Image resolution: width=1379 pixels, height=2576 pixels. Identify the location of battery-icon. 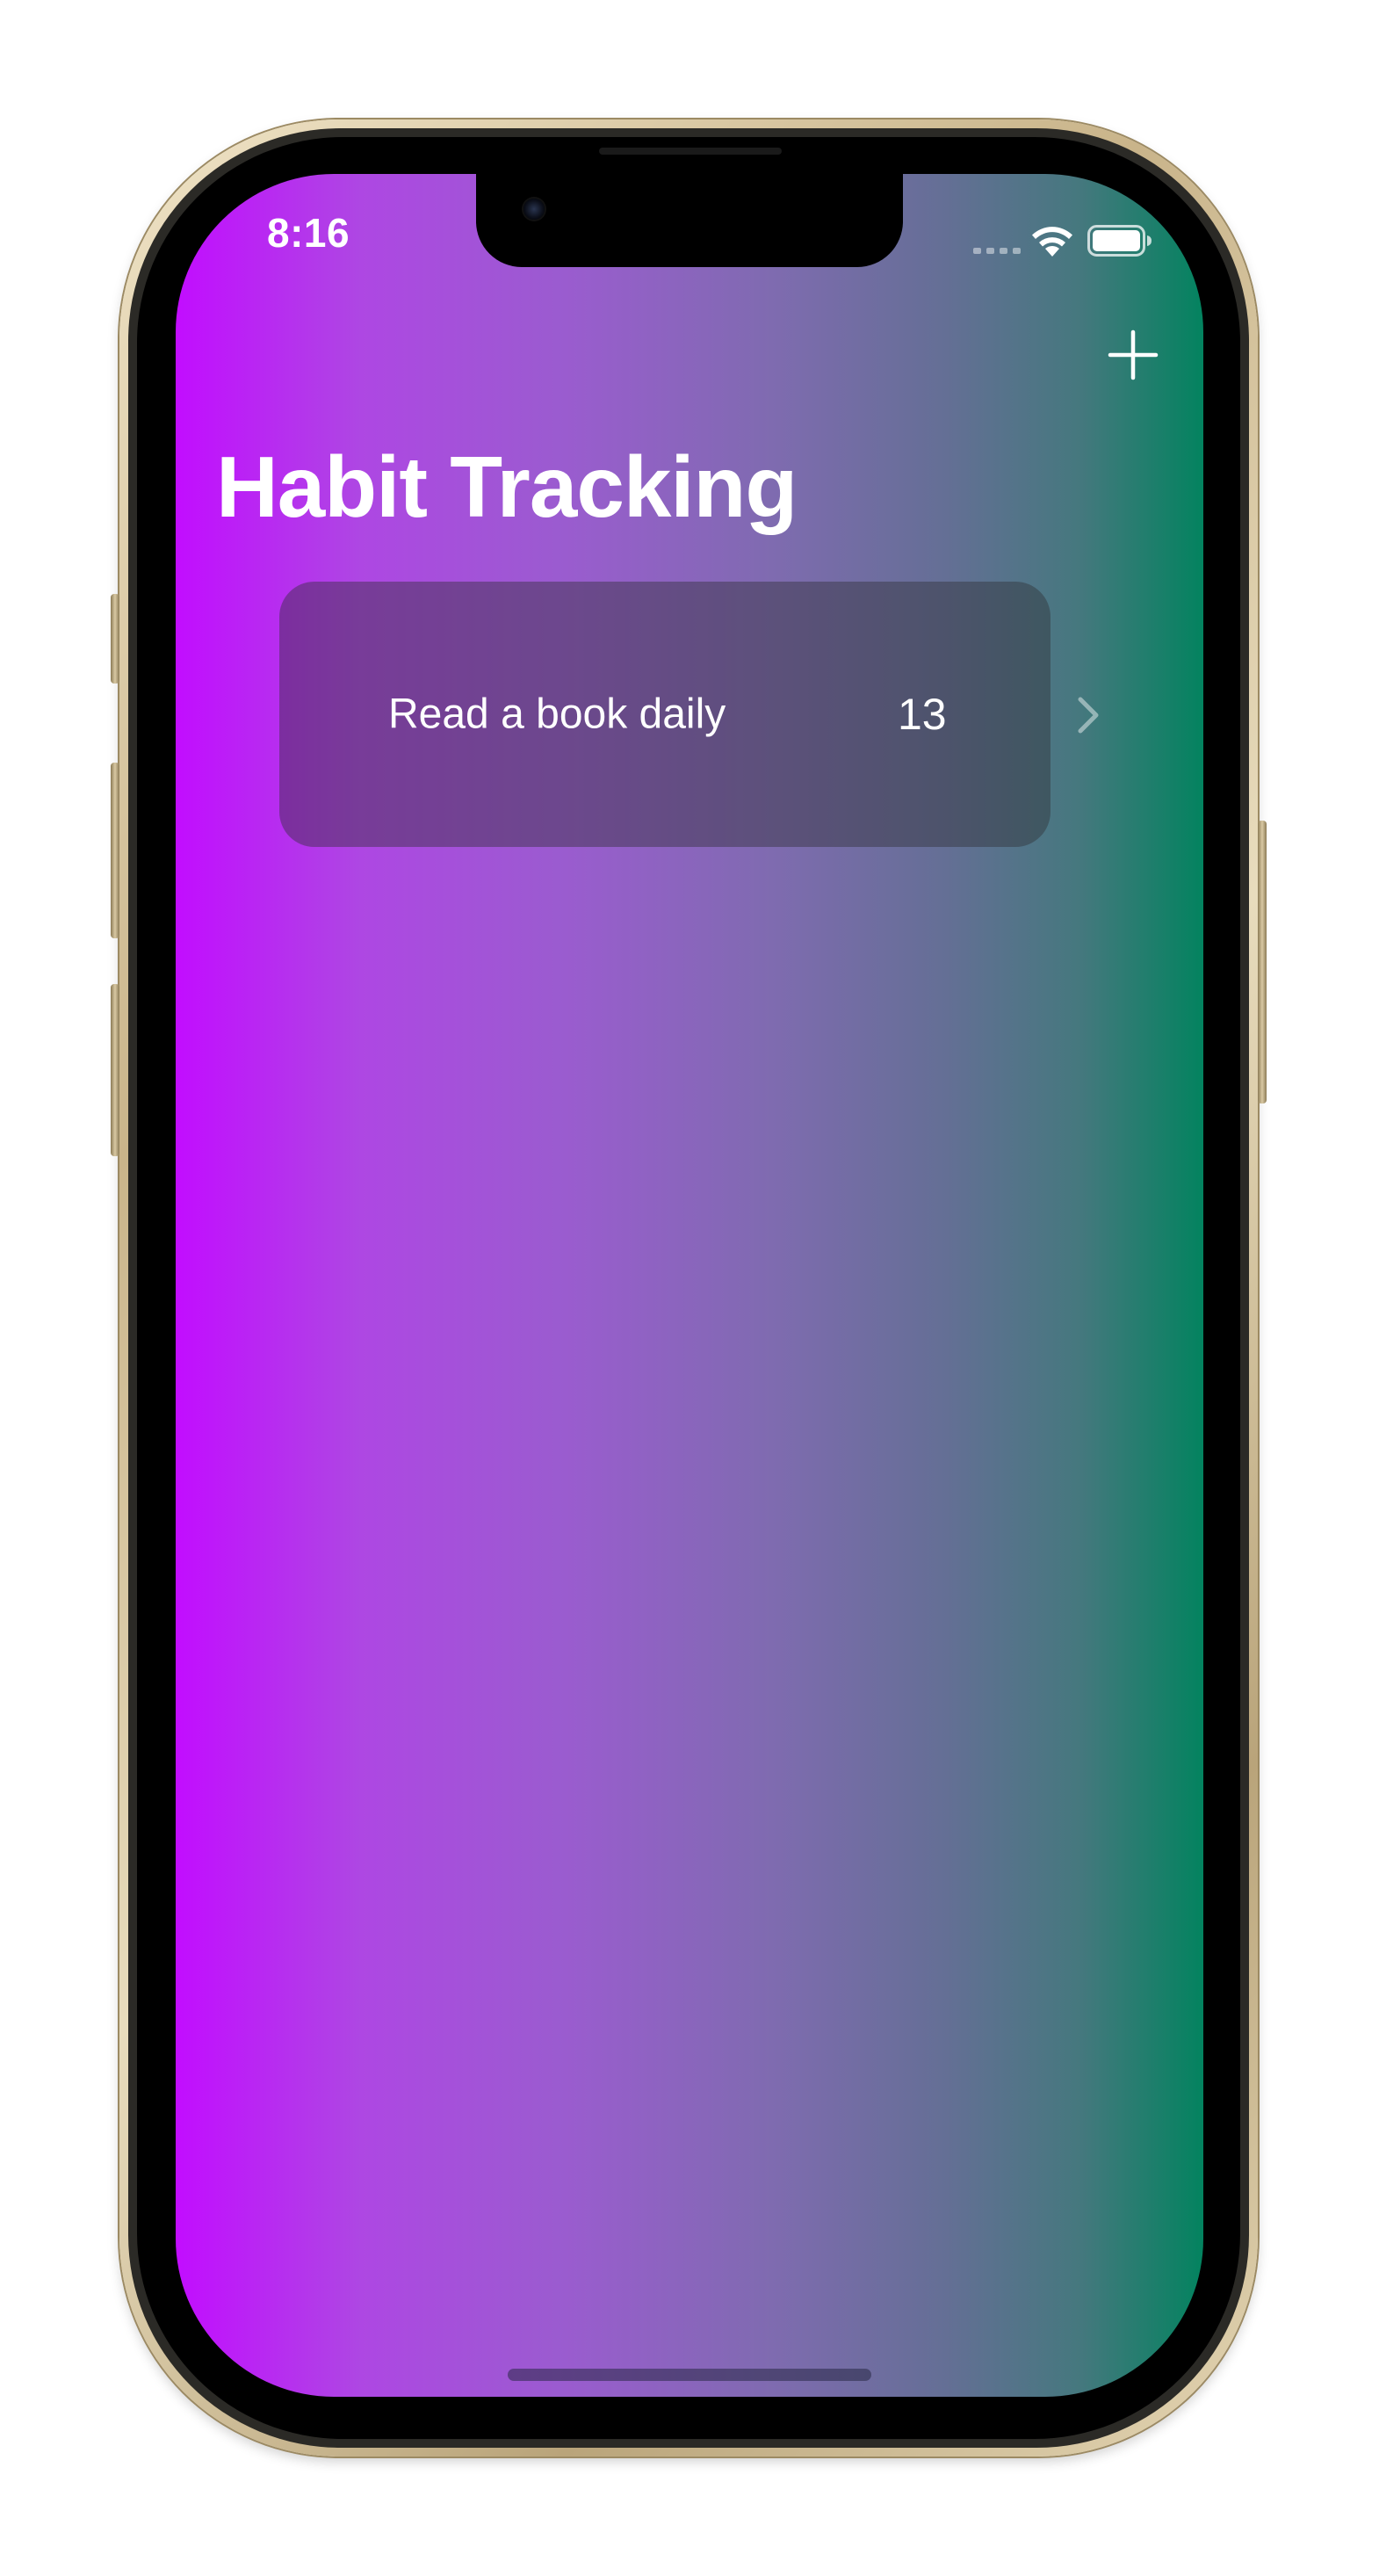
(1119, 241).